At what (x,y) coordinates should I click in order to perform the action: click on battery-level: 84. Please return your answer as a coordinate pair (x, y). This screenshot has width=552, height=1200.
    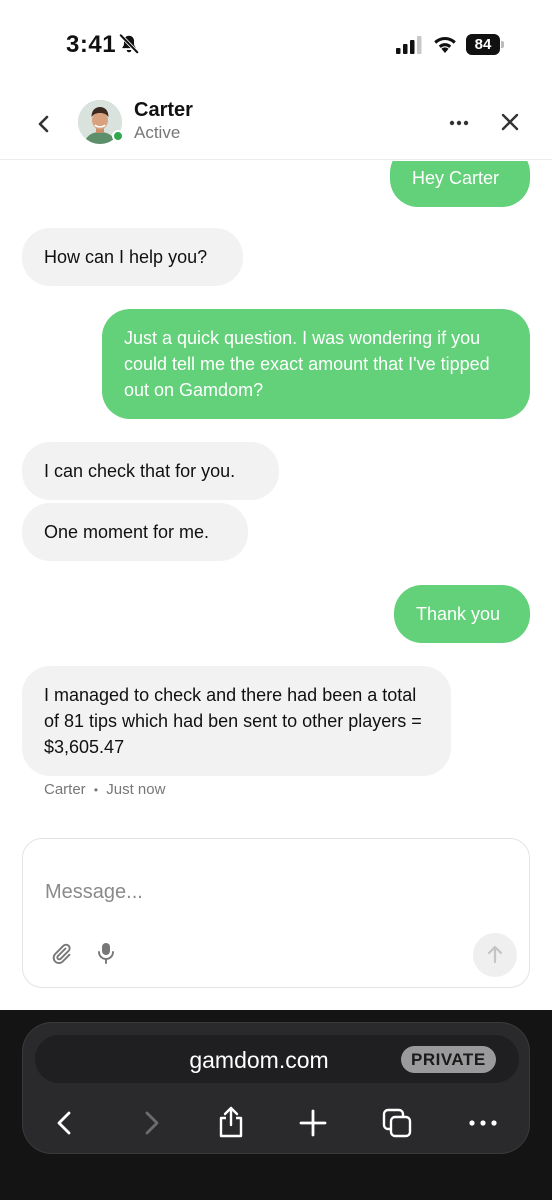
    Looking at the image, I should click on (483, 44).